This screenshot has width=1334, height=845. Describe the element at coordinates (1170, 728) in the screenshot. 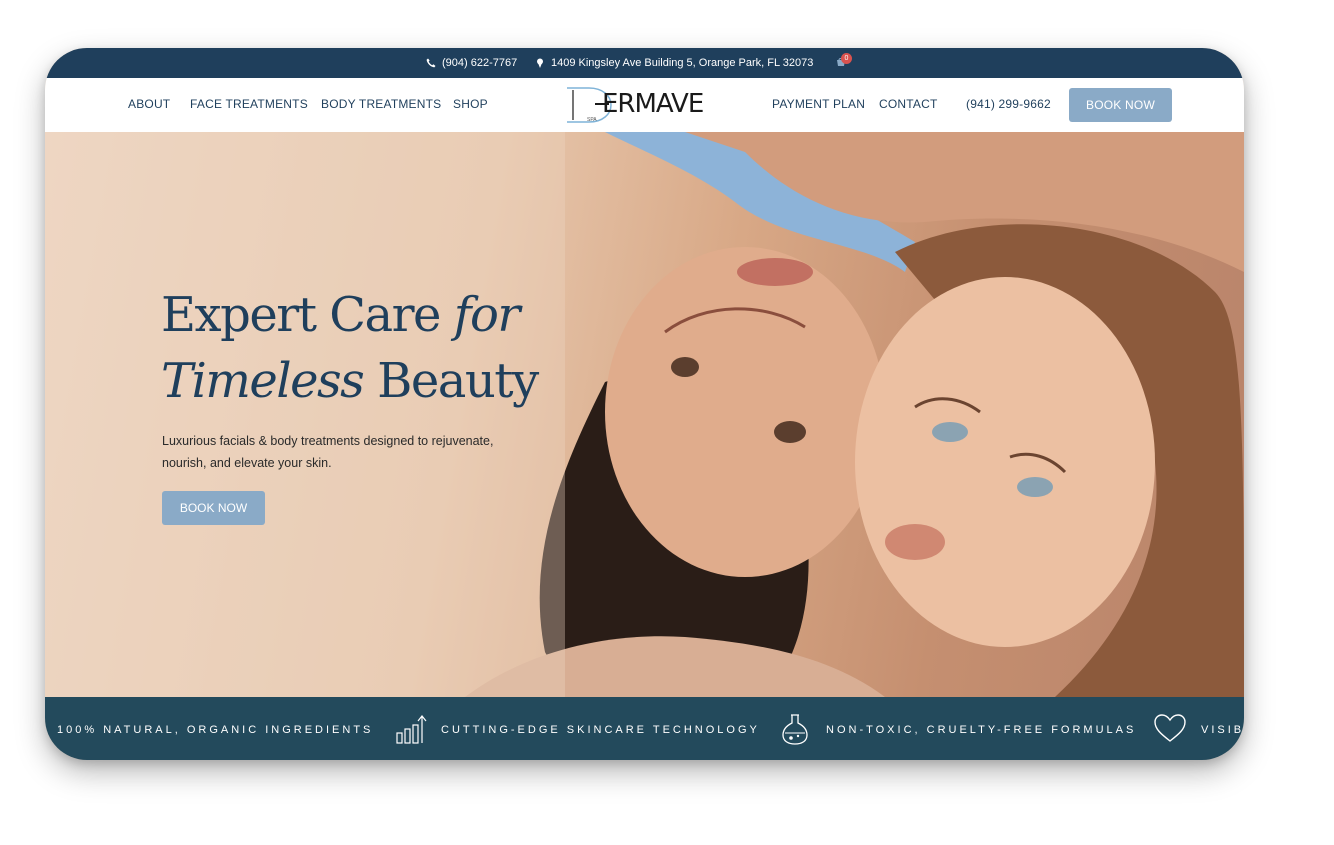

I see `heart-icon` at that location.